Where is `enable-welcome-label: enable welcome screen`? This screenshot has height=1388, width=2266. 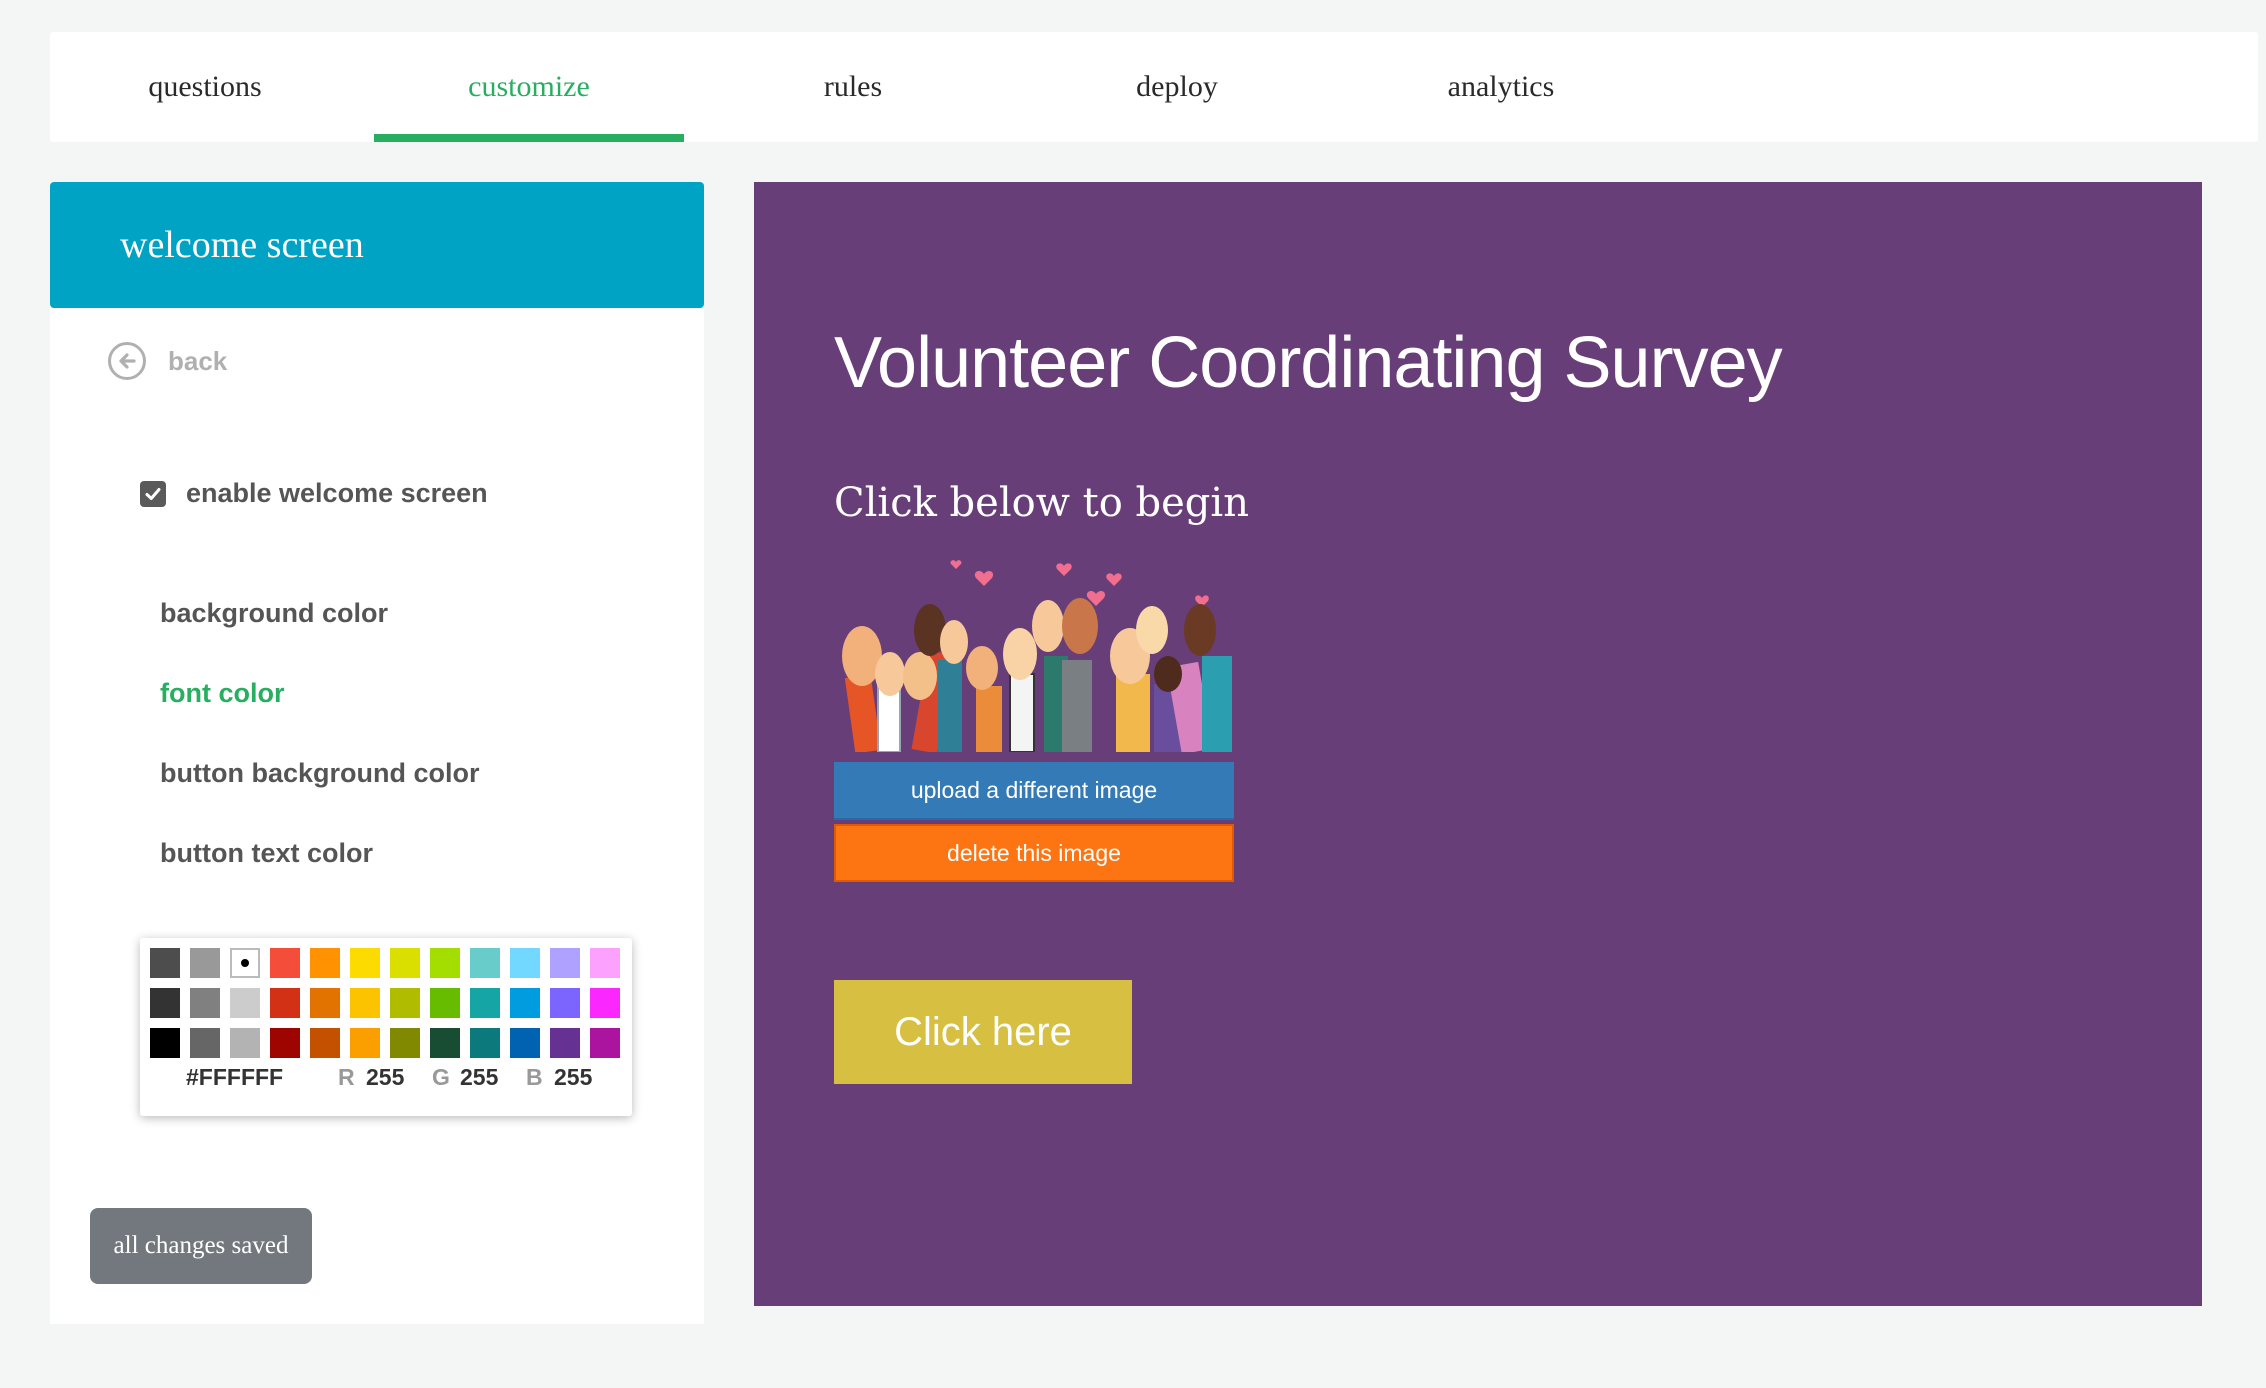
enable-welcome-label: enable welcome screen is located at coordinates (337, 493).